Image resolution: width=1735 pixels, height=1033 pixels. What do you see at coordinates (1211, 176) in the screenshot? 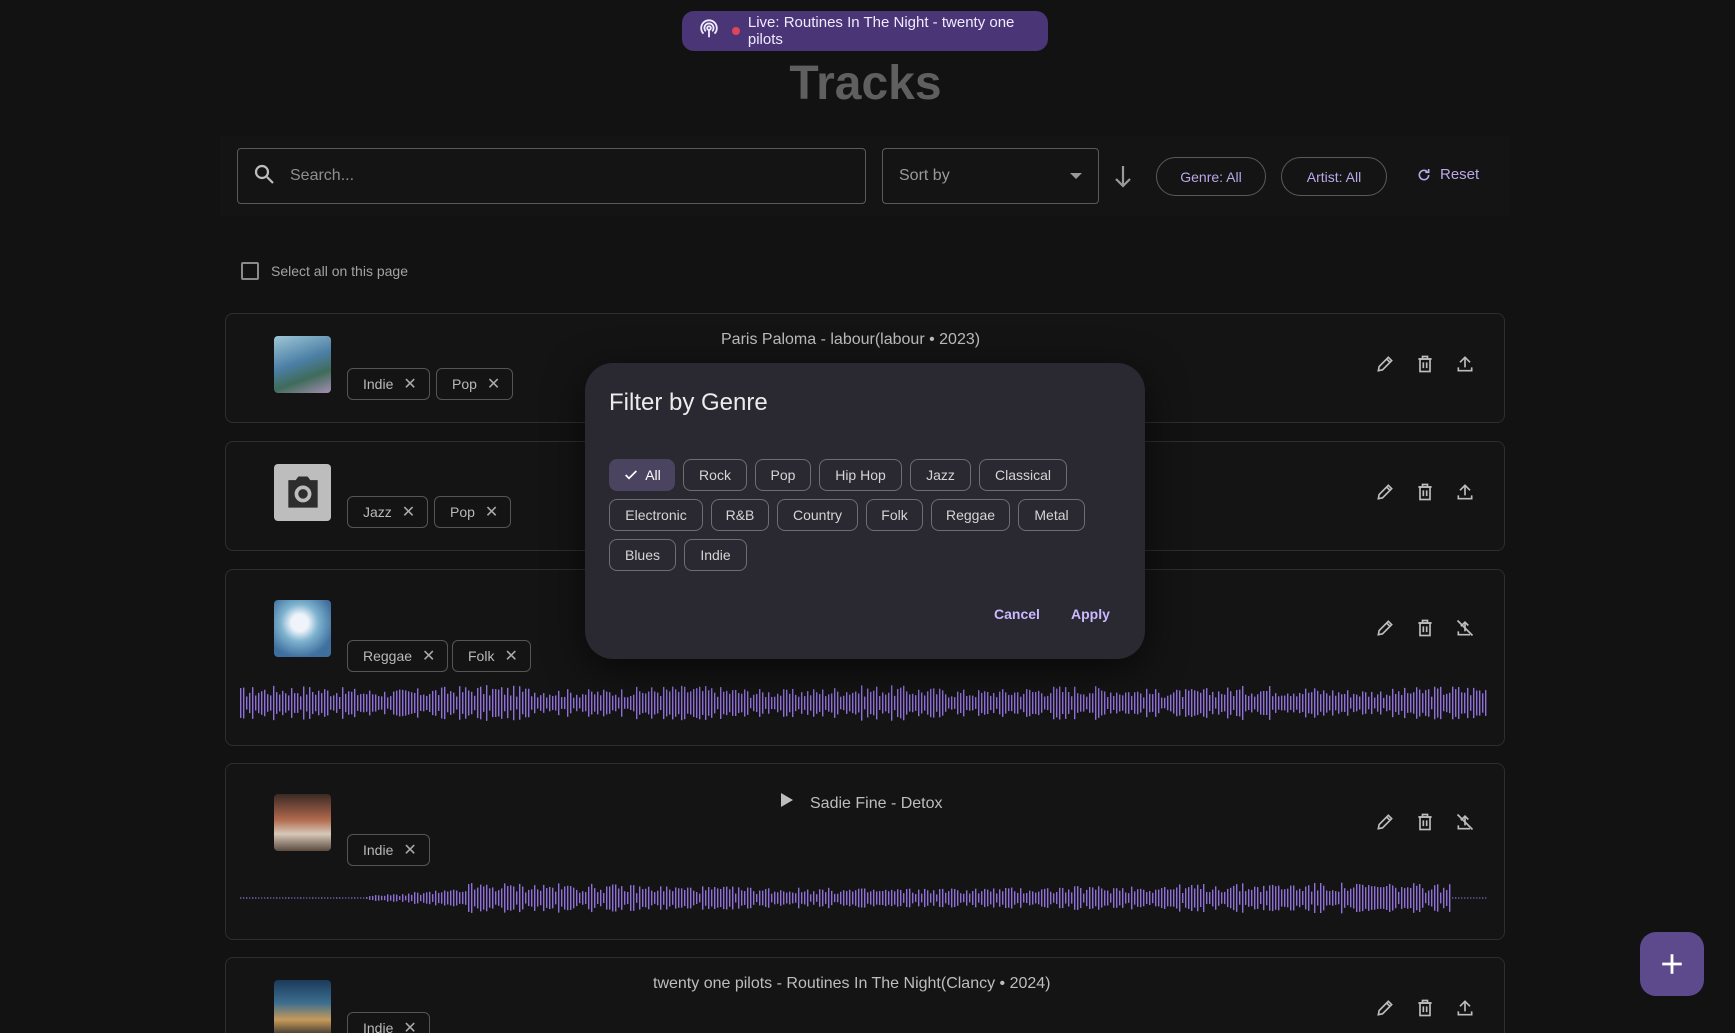
I see `genre-filter-button: Genre: All` at bounding box center [1211, 176].